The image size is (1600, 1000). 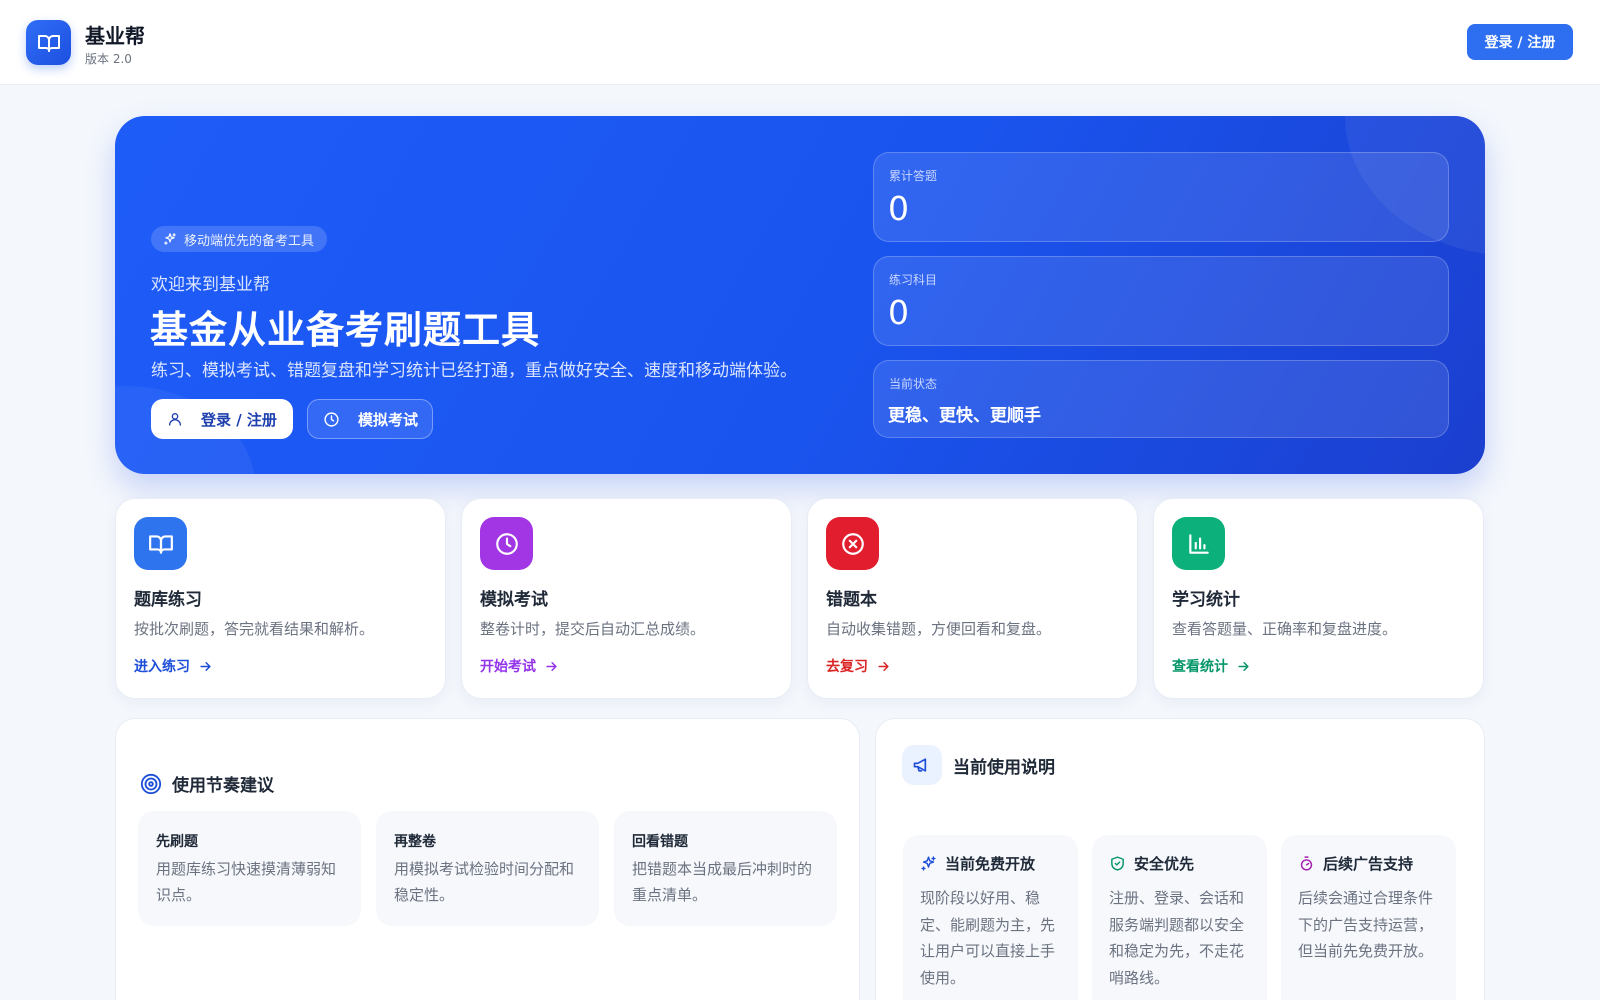 I want to click on feature-description: 查看答题量、正确率和复盘进度。, so click(x=1285, y=629).